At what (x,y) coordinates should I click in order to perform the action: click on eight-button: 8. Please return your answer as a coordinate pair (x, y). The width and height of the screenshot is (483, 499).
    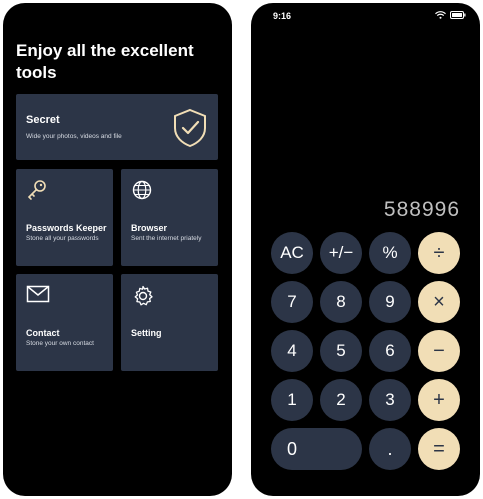
    Looking at the image, I should click on (341, 302).